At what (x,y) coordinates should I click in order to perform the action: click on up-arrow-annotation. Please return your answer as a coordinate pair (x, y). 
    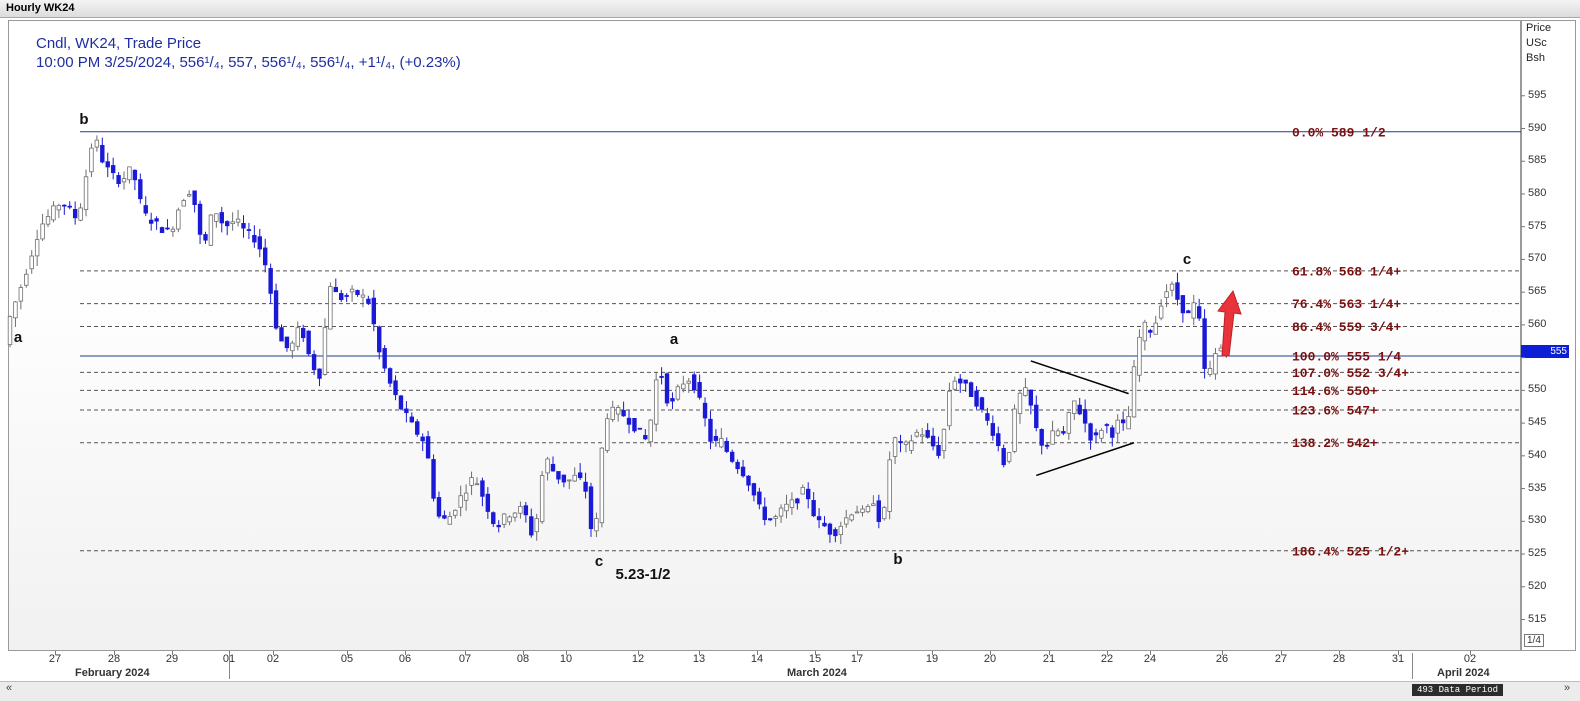
    Looking at the image, I should click on (1229, 323).